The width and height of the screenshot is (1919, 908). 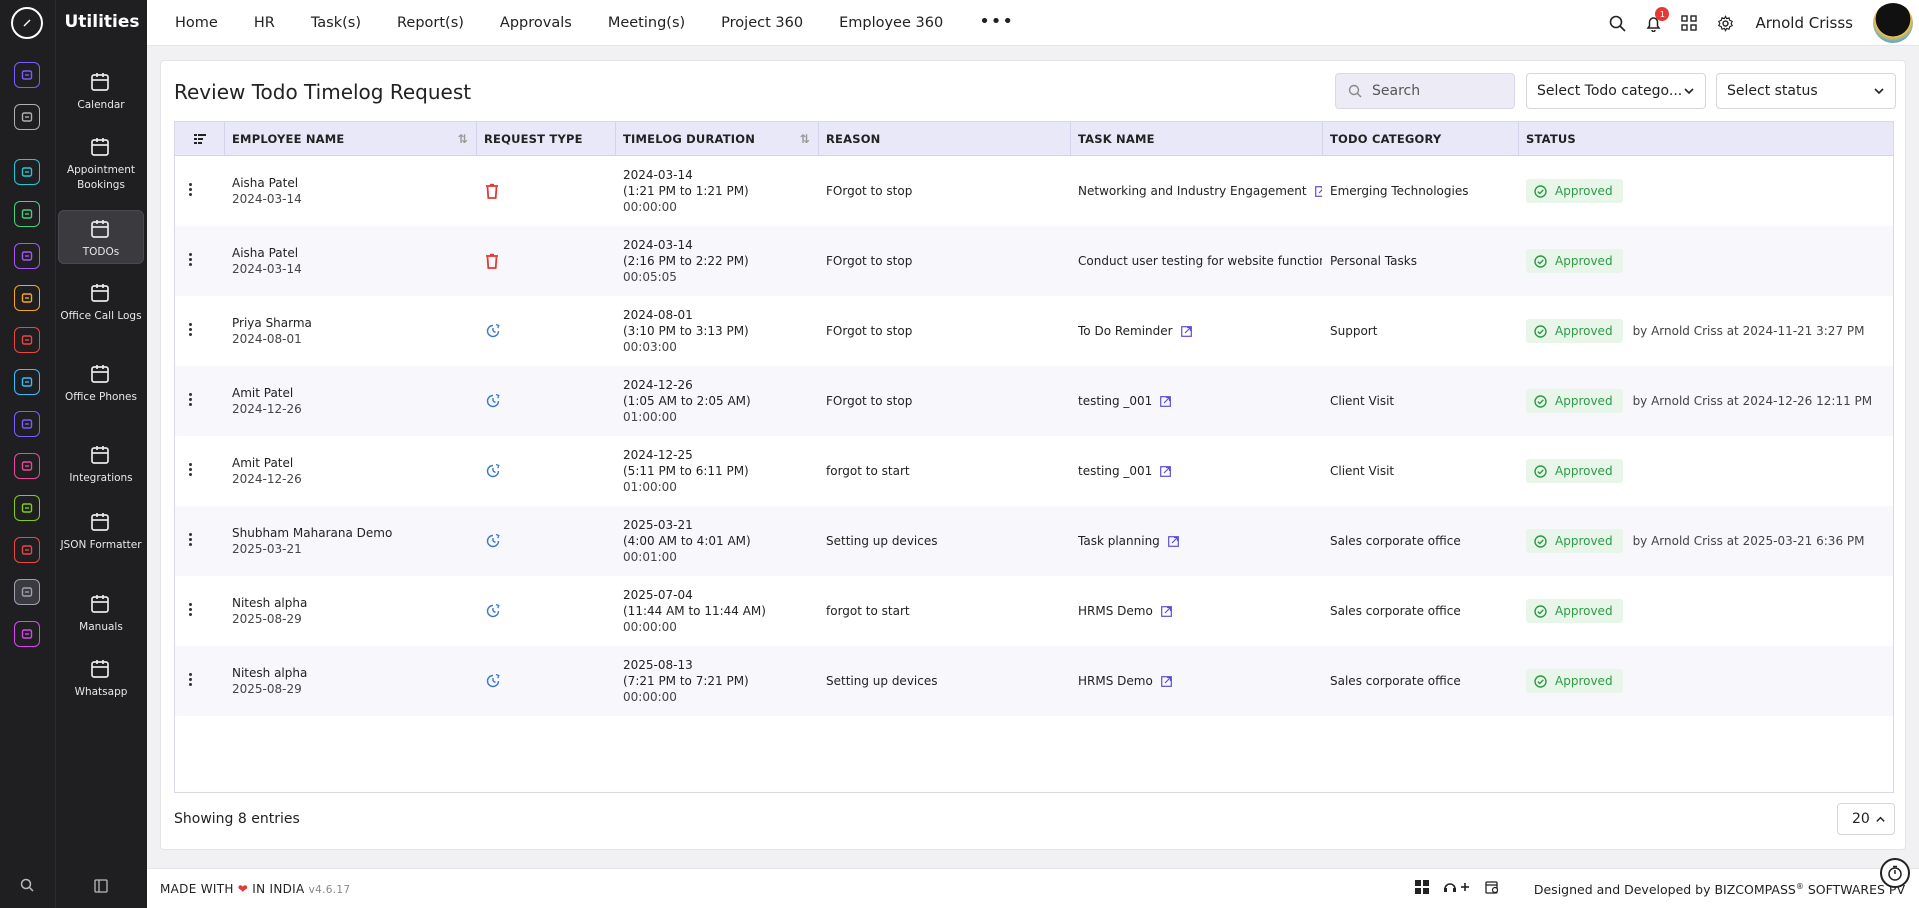 What do you see at coordinates (996, 21) in the screenshot?
I see `more-menu-icon: •••` at bounding box center [996, 21].